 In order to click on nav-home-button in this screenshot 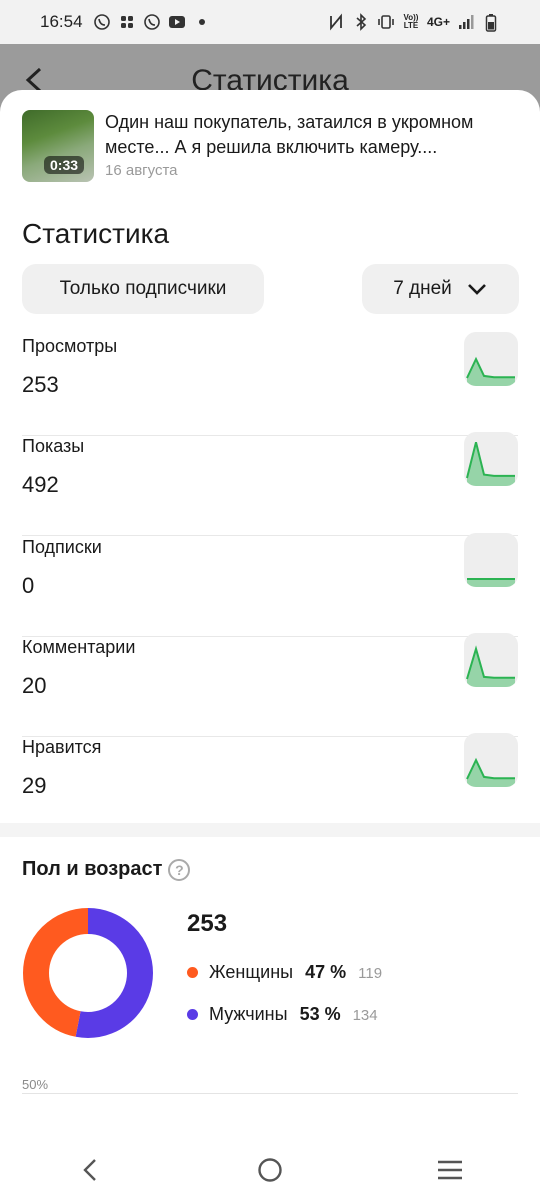, I will do `click(270, 1170)`.